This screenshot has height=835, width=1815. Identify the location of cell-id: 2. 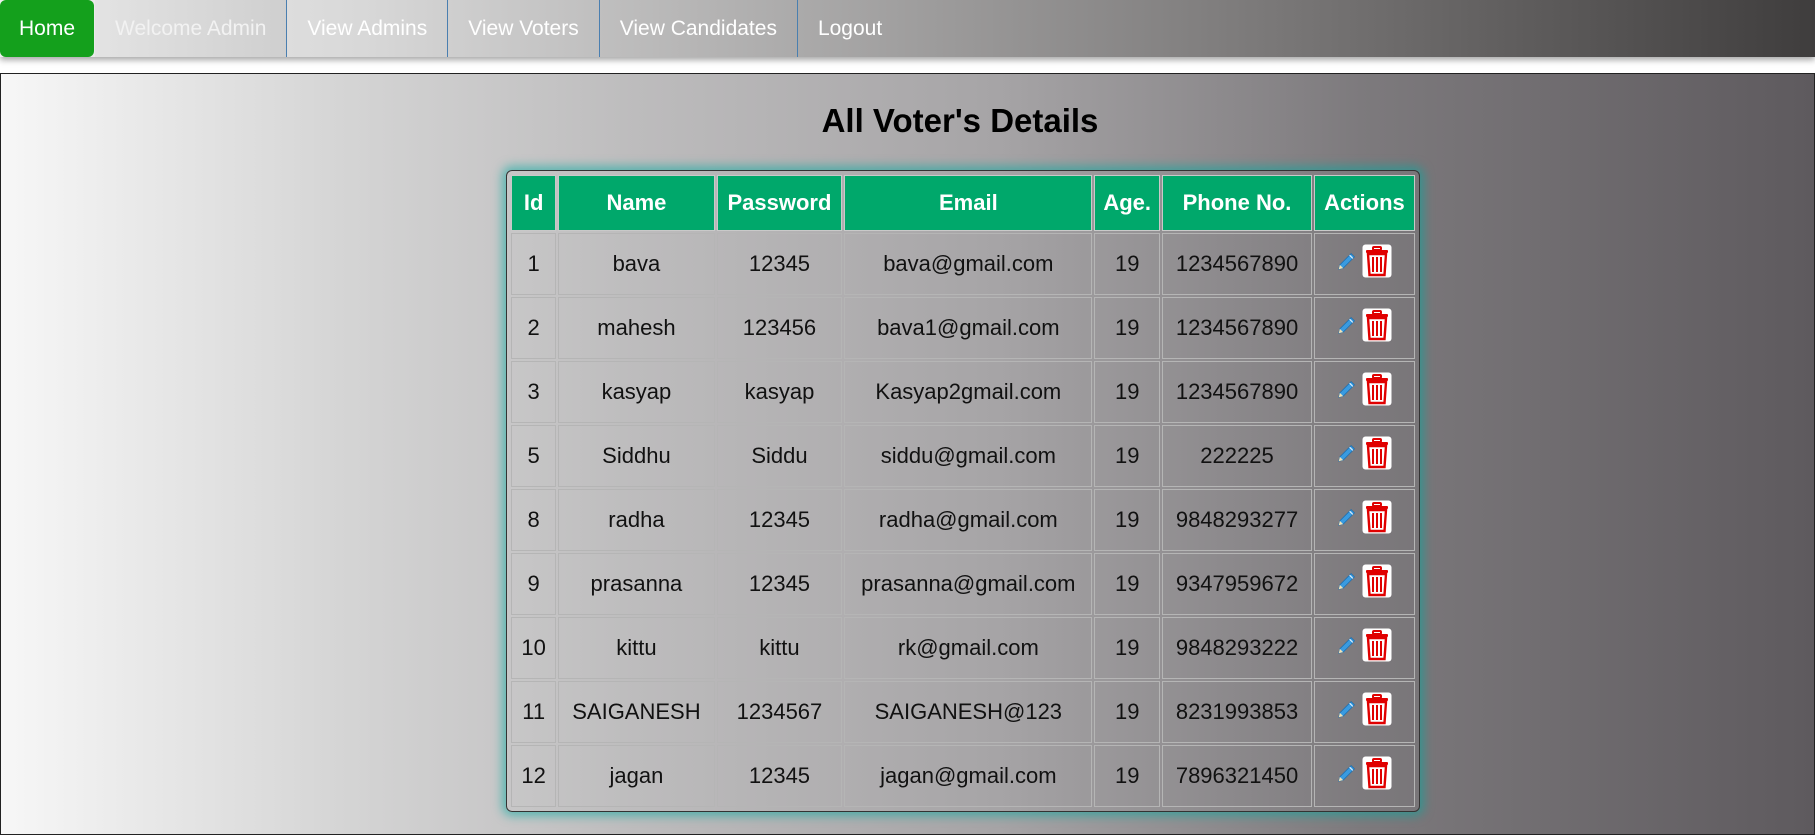
(534, 328).